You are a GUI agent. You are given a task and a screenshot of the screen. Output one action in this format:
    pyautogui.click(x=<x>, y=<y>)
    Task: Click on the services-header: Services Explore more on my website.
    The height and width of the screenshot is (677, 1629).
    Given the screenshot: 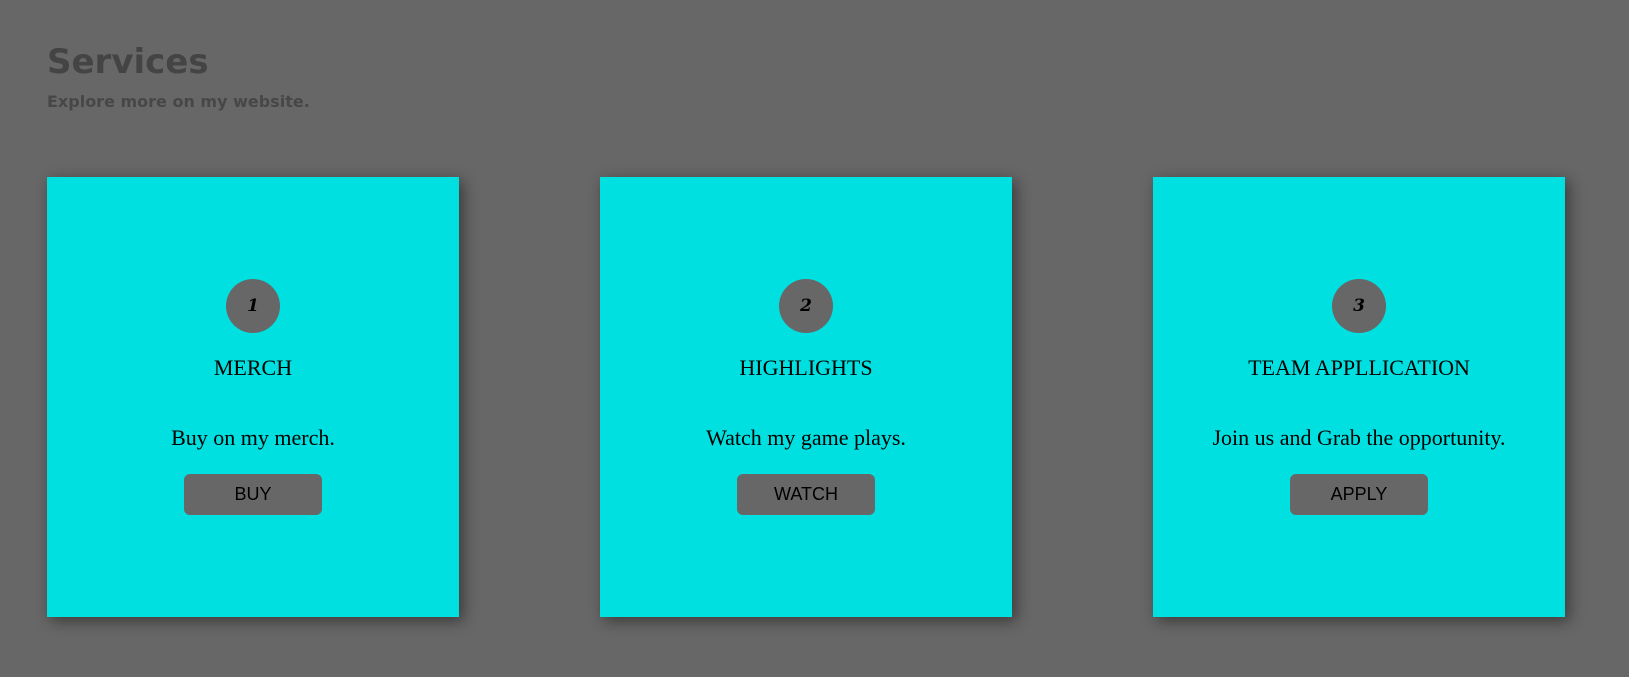 What is the action you would take?
    pyautogui.click(x=178, y=75)
    